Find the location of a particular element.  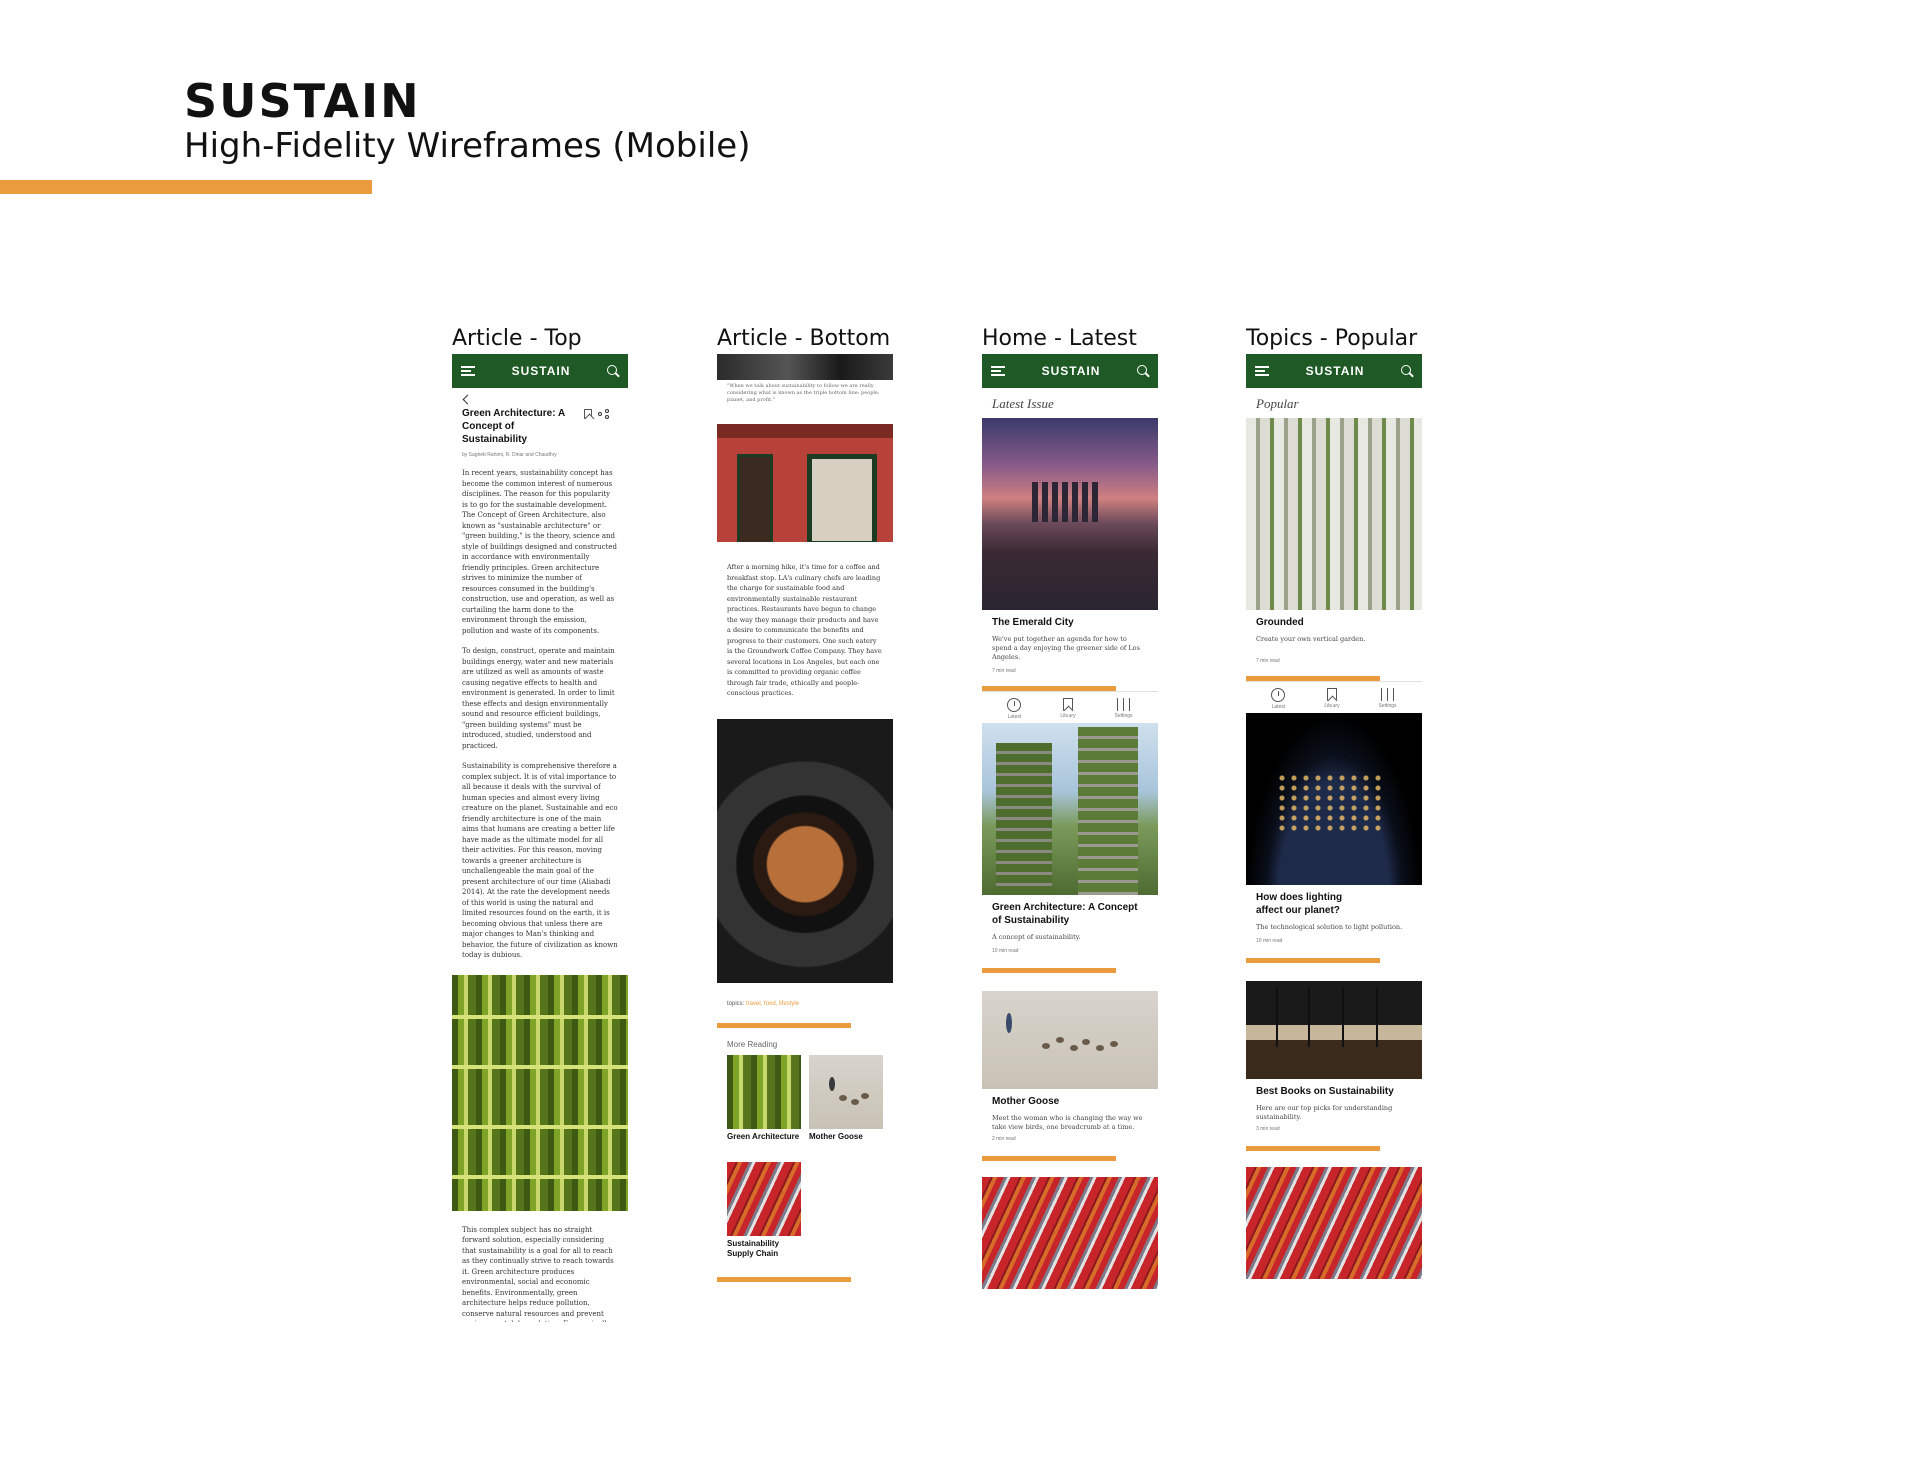

coffee-shop-image is located at coordinates (805, 483).